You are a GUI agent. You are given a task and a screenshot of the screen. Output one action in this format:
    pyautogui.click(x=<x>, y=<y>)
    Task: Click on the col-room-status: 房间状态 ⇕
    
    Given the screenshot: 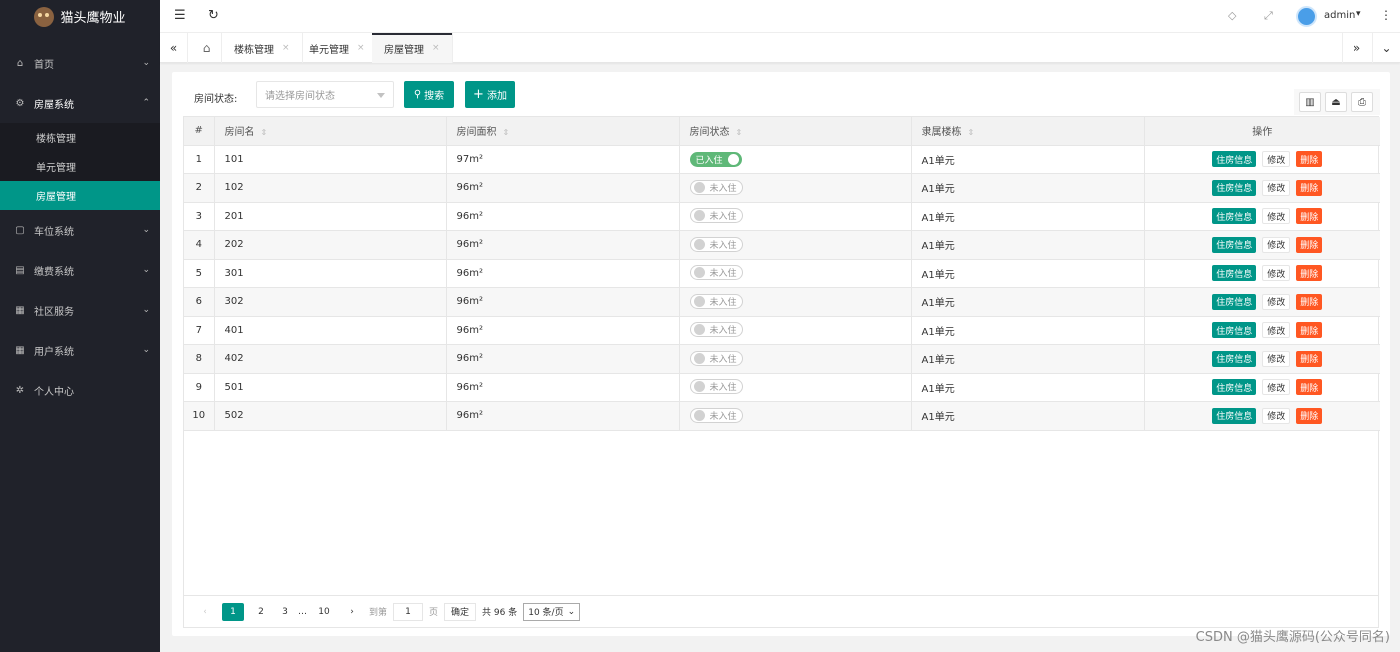 What is the action you would take?
    pyautogui.click(x=795, y=131)
    